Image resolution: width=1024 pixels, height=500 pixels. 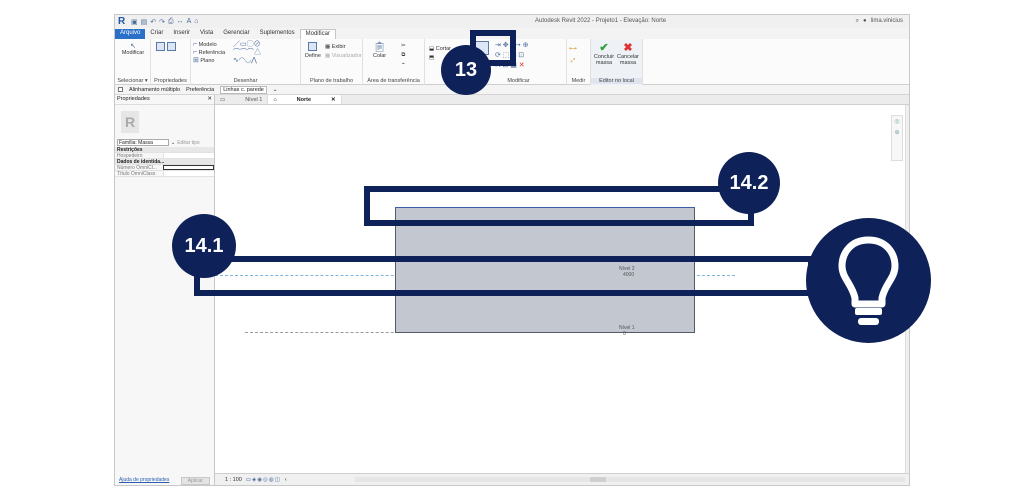 I want to click on redo-icon: ↷, so click(x=162, y=22).